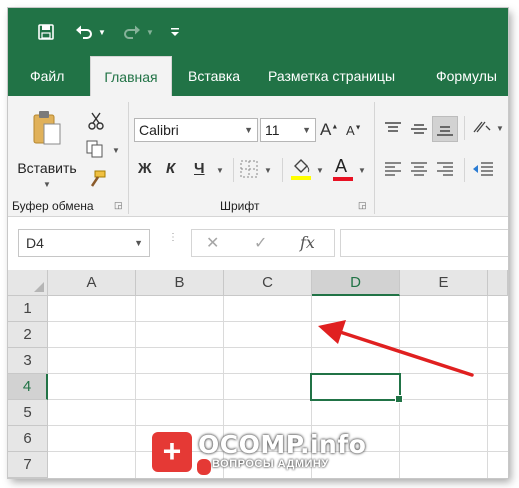  Describe the element at coordinates (332, 332) in the screenshot. I see `arrow-head` at that location.